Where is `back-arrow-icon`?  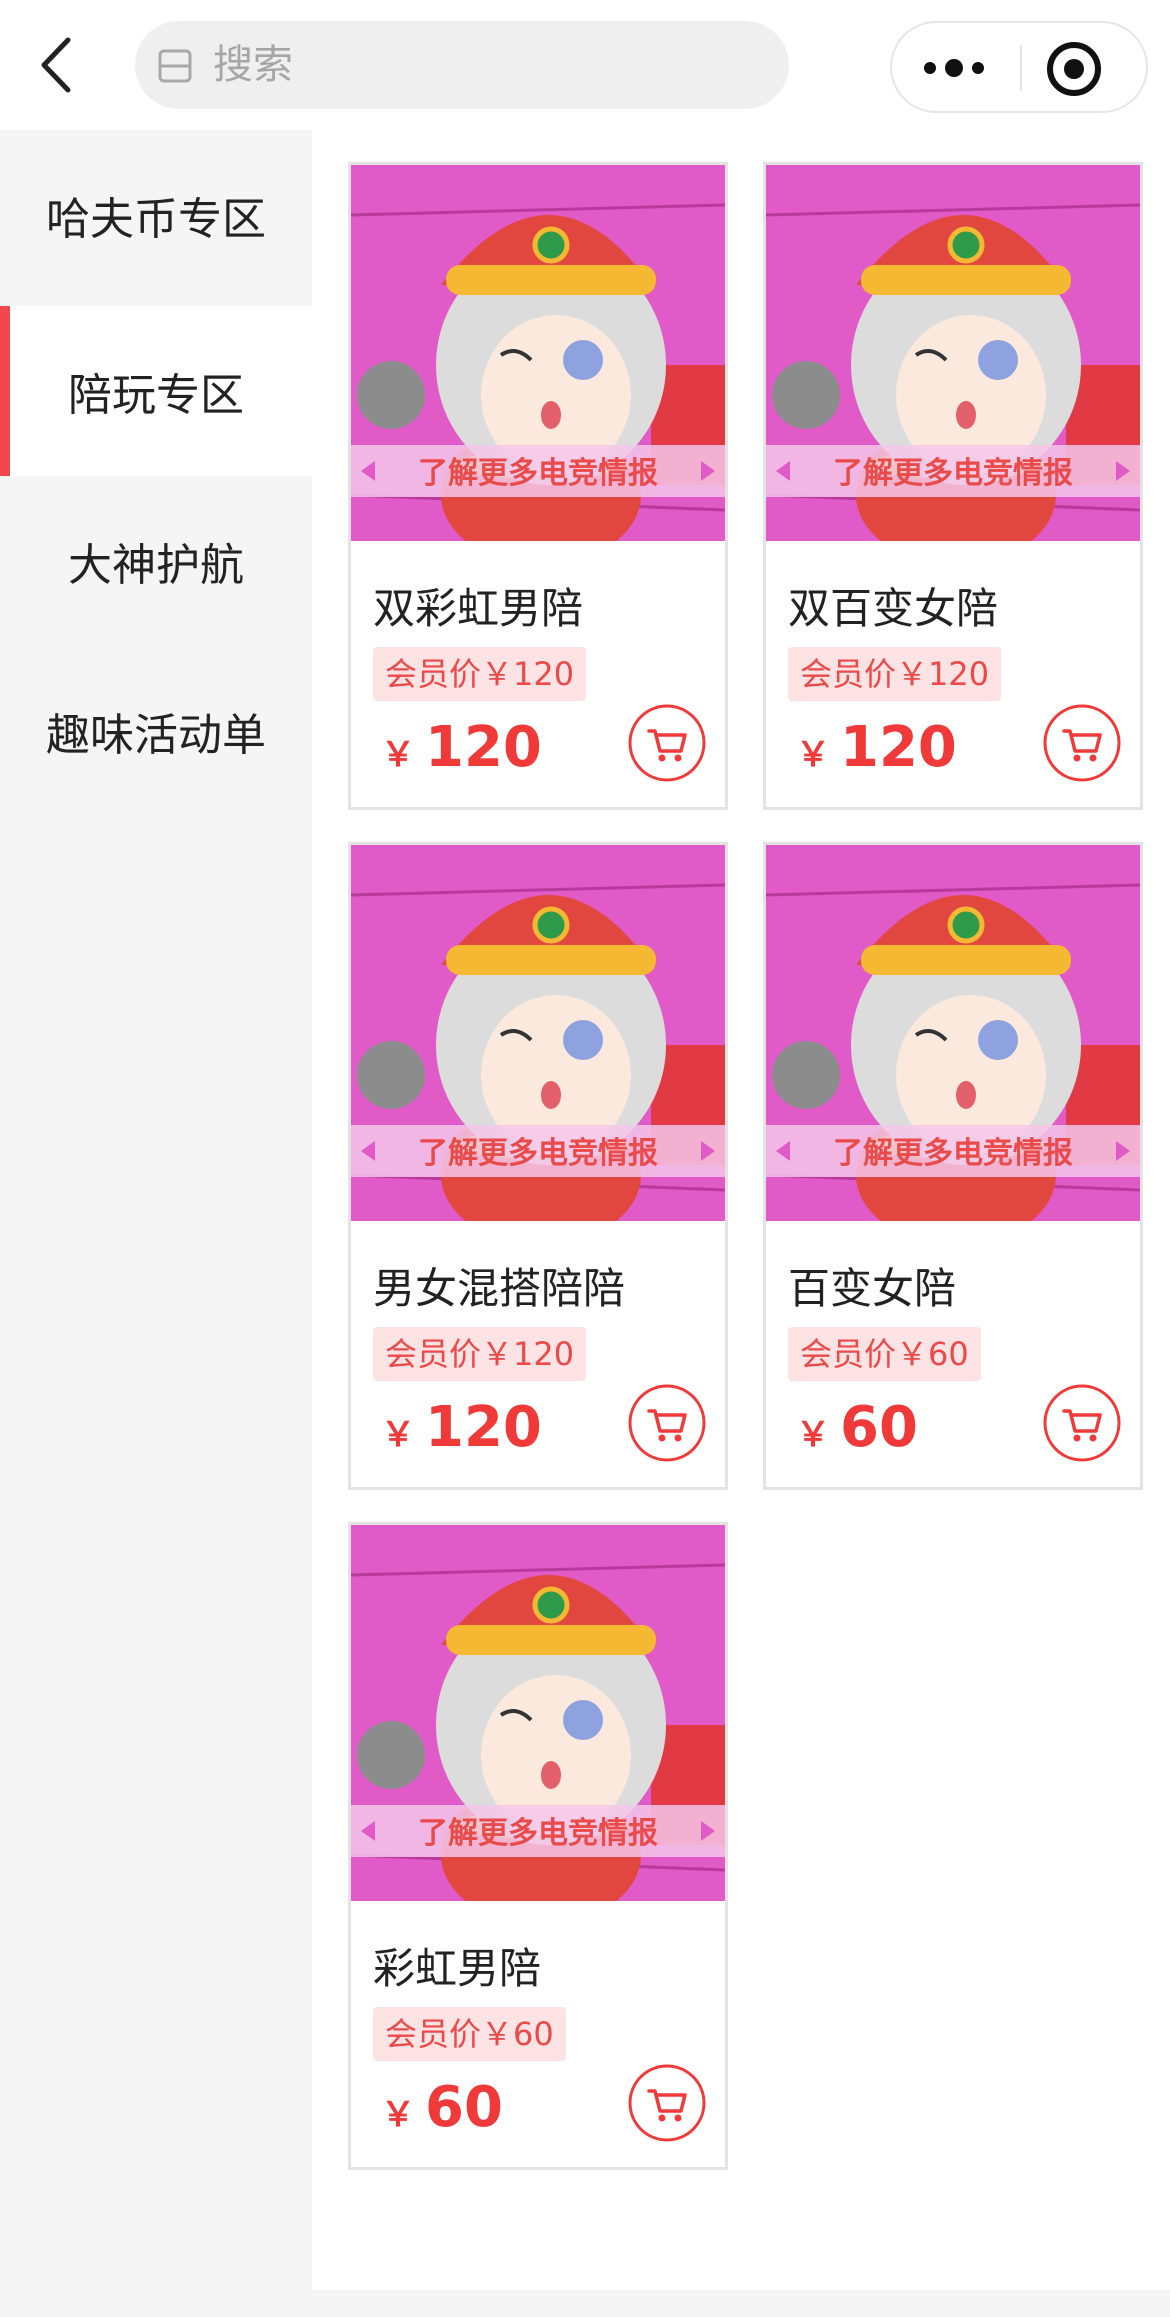
back-arrow-icon is located at coordinates (60, 65).